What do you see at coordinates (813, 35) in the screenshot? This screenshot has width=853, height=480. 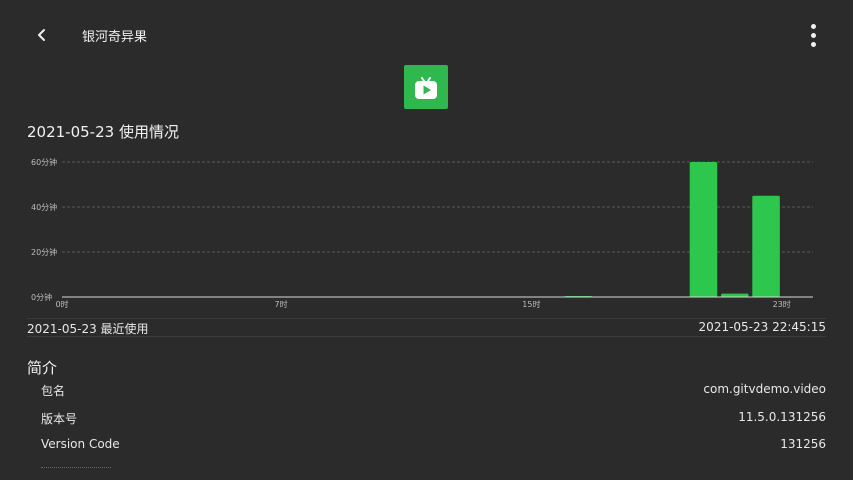 I see `more-options-button` at bounding box center [813, 35].